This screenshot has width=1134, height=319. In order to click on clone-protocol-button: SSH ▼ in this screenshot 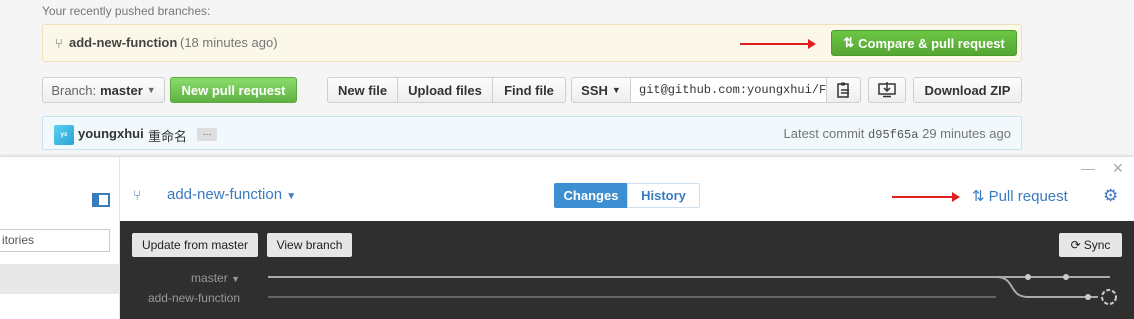, I will do `click(601, 90)`.